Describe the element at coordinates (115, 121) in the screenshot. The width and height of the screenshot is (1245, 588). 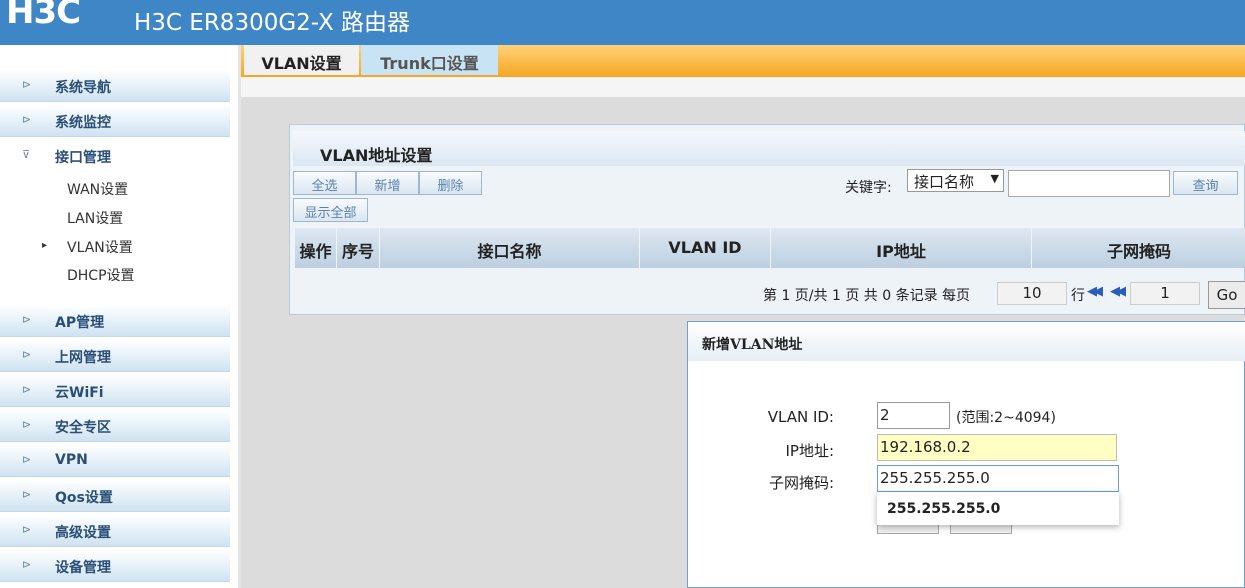
I see `sidebar-item-system-monitor: ⊳ 系统监控` at that location.